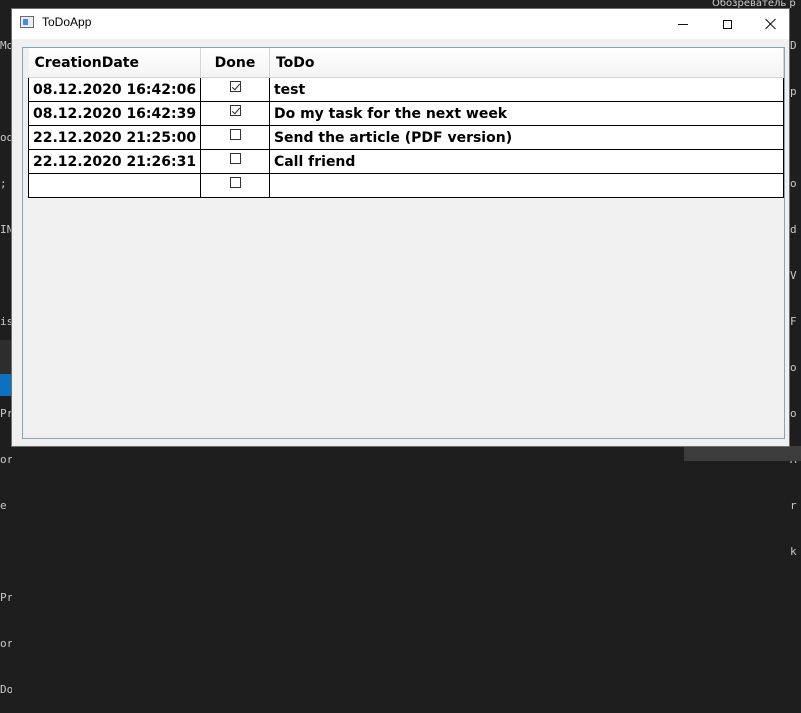  I want to click on table-row: 08.12.2020 16:42:06 test, so click(406, 89).